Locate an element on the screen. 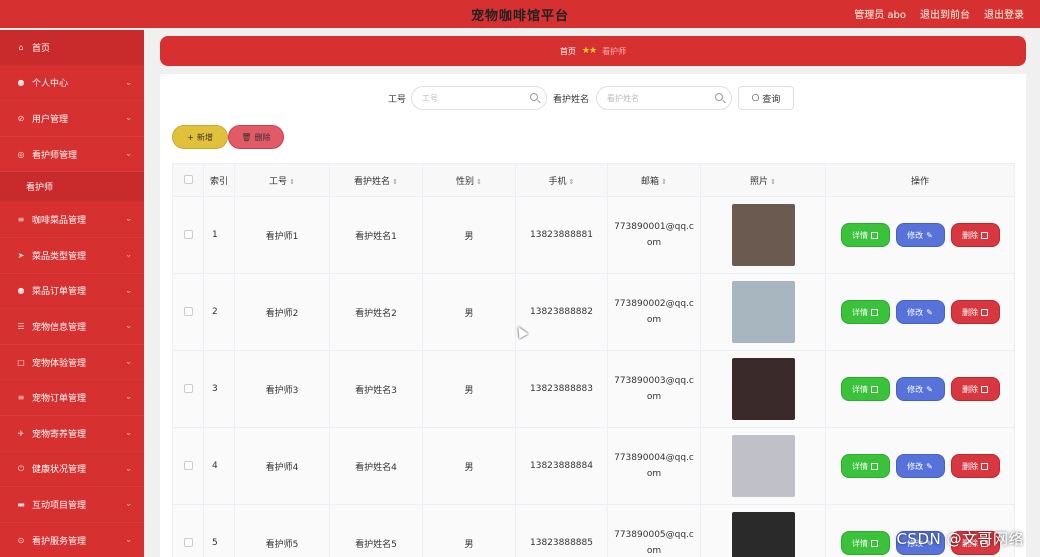  sidebar-item: ⌂ 首页 is located at coordinates (72, 48).